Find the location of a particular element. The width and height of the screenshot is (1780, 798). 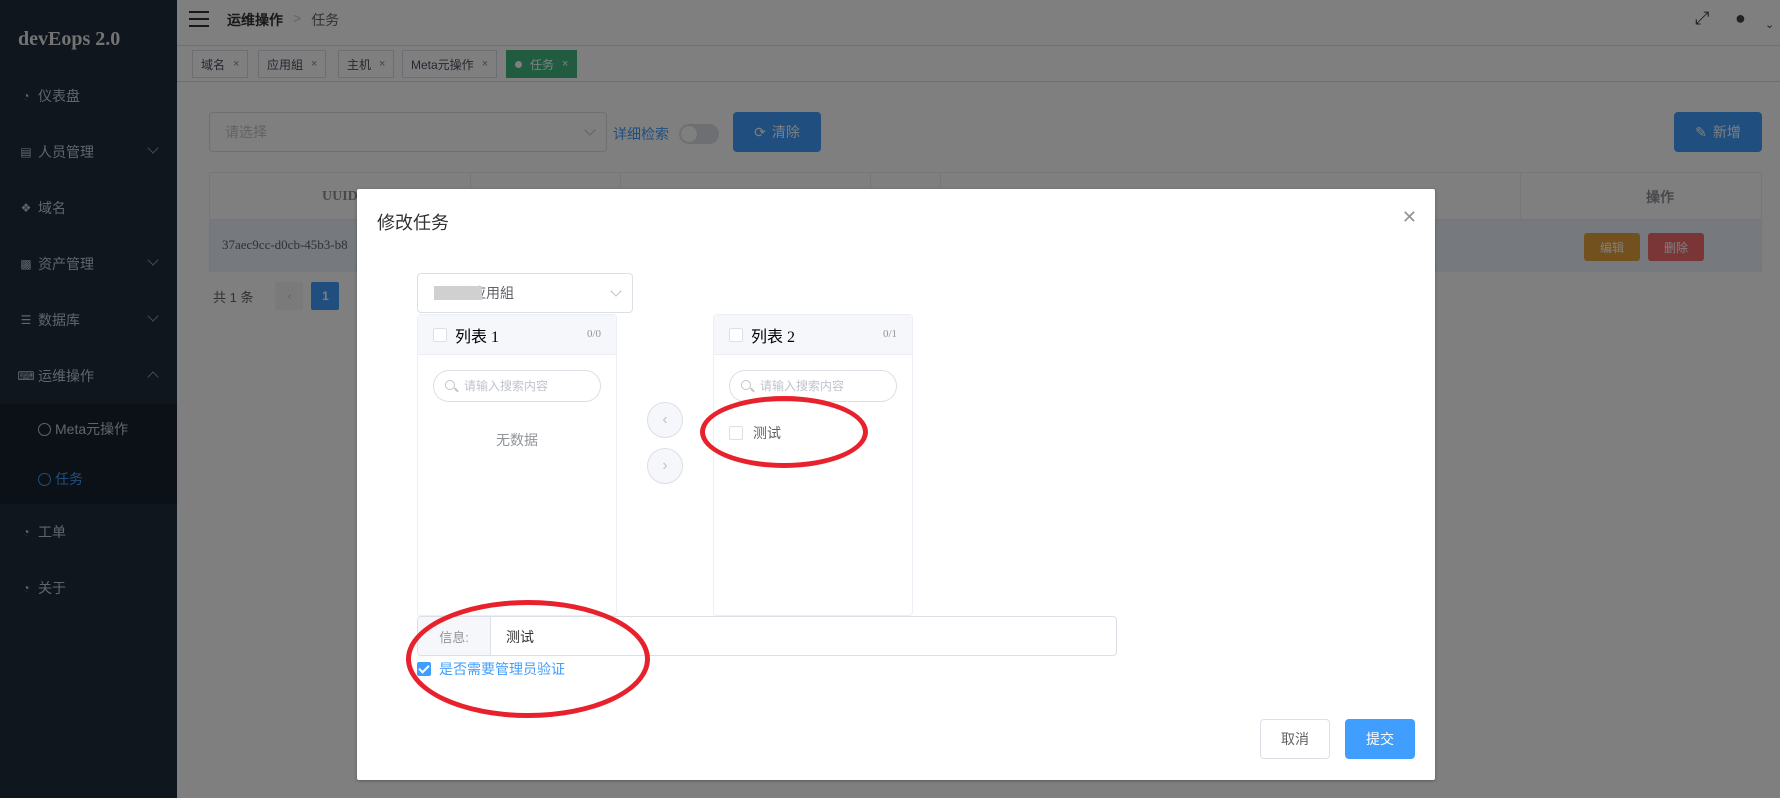

redacted-text is located at coordinates (458, 293).